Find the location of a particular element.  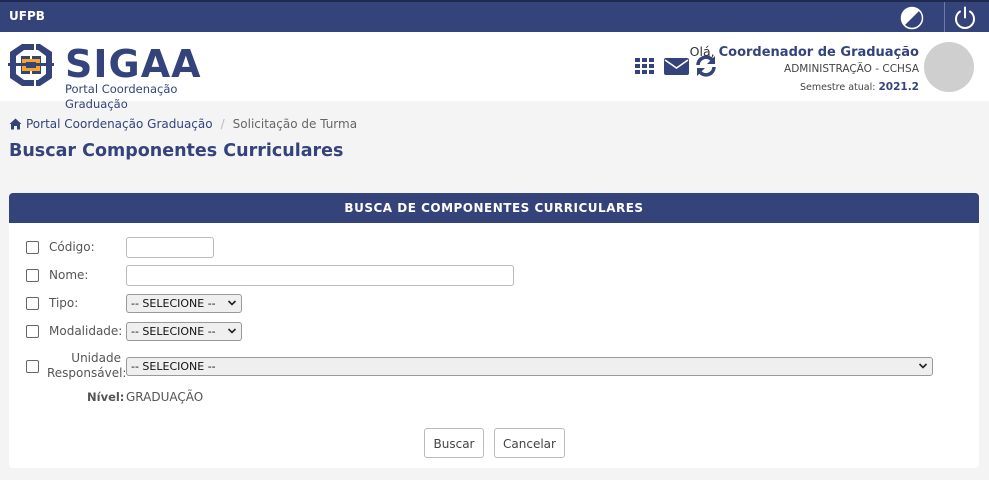

row-unidade: Unidade Responsável: -- SELECIONE -- is located at coordinates (494, 367).